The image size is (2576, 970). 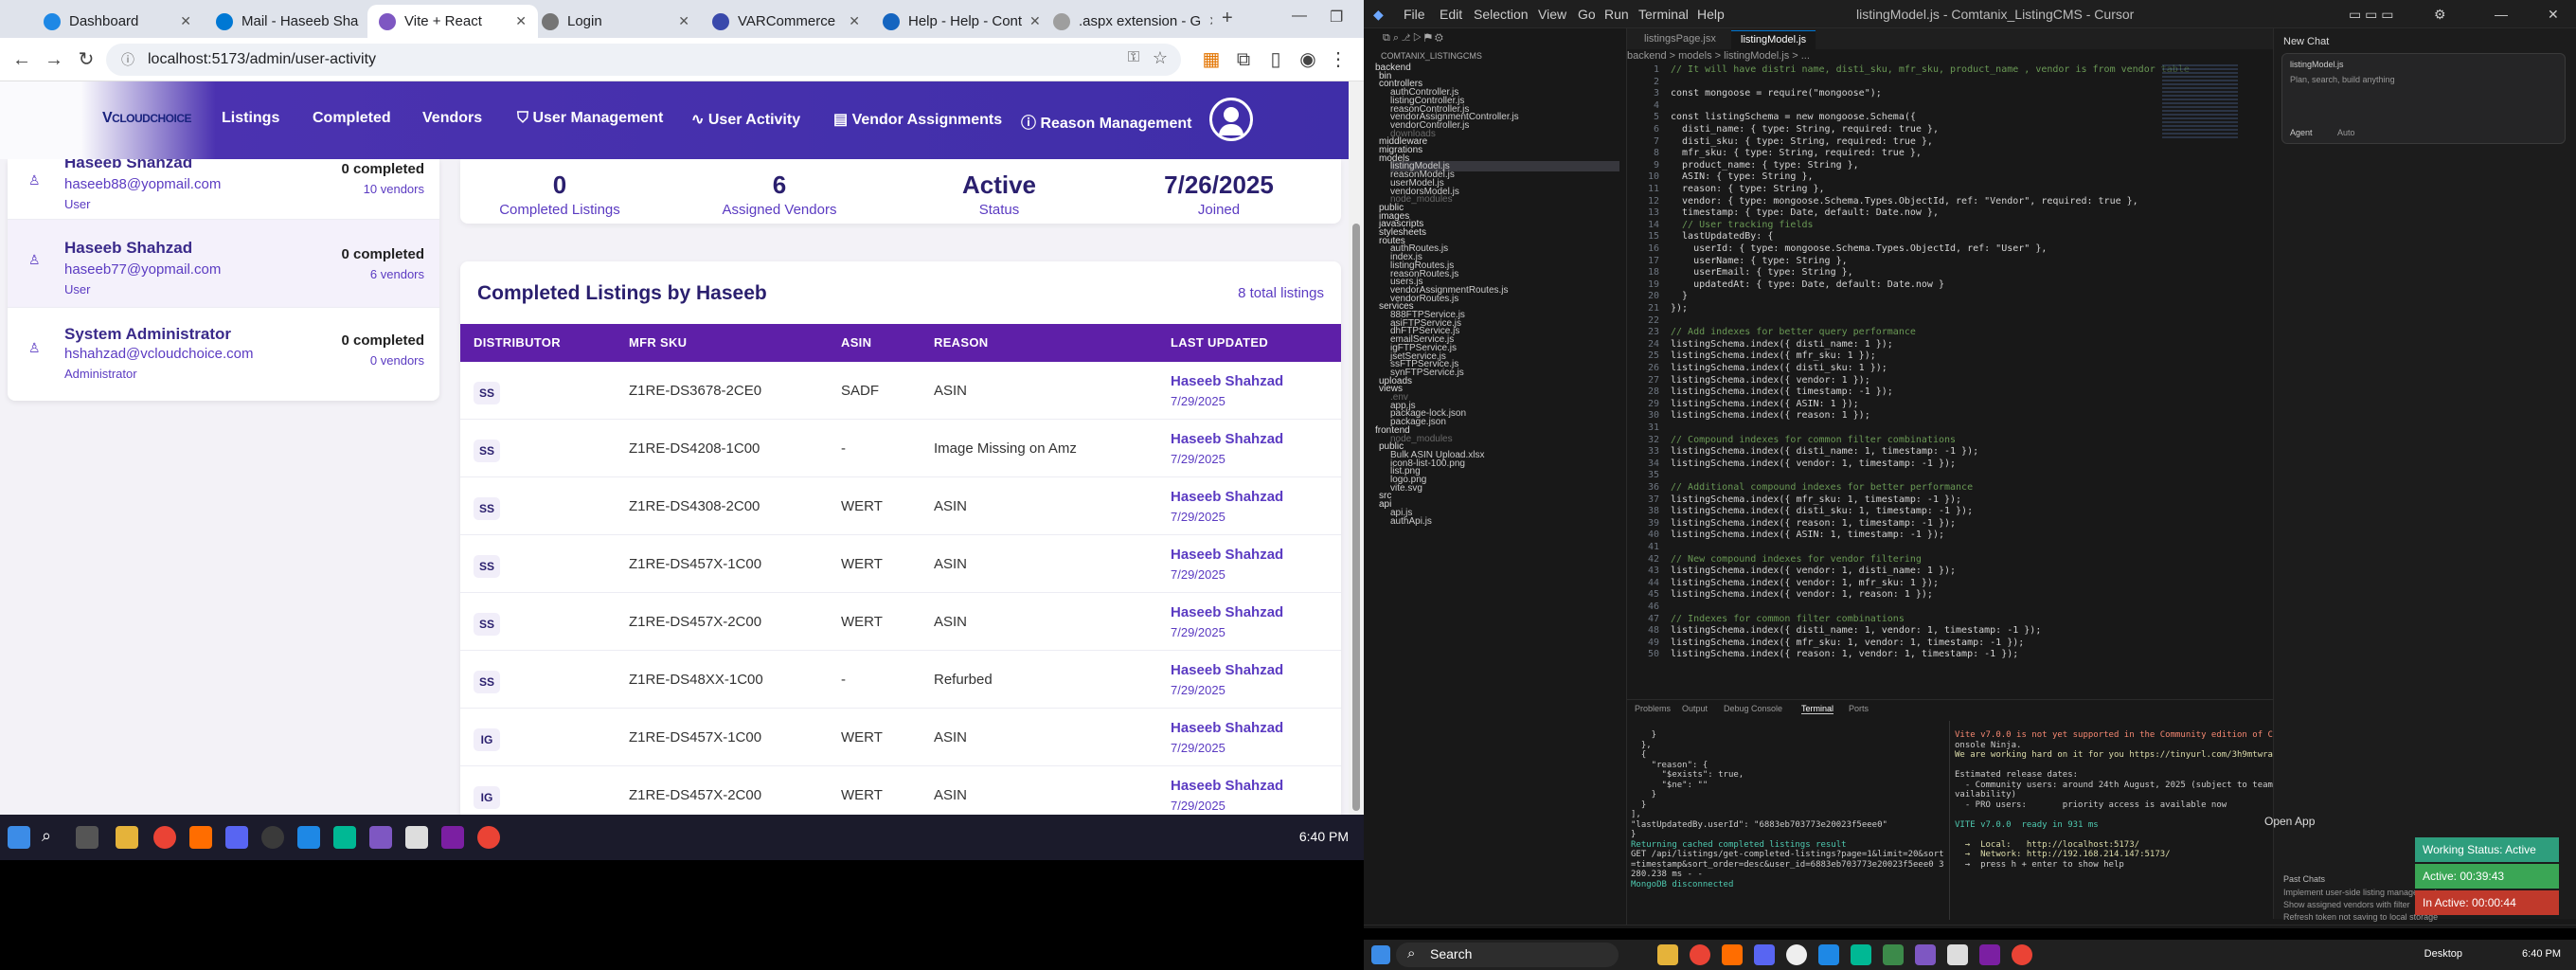 What do you see at coordinates (1893, 954) in the screenshot?
I see `excel-icon` at bounding box center [1893, 954].